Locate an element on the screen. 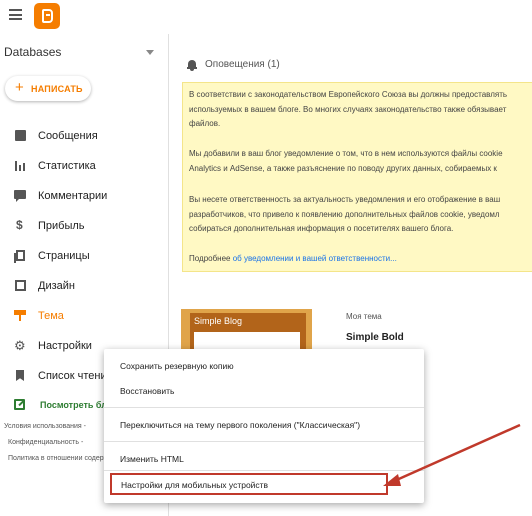 This screenshot has height=516, width=532. annotation-arrow is located at coordinates (452, 454).